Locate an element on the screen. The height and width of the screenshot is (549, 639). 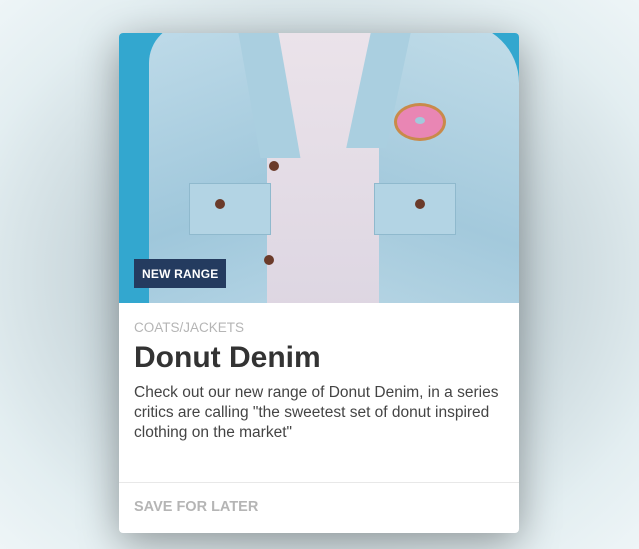
pocket-right is located at coordinates (415, 209).